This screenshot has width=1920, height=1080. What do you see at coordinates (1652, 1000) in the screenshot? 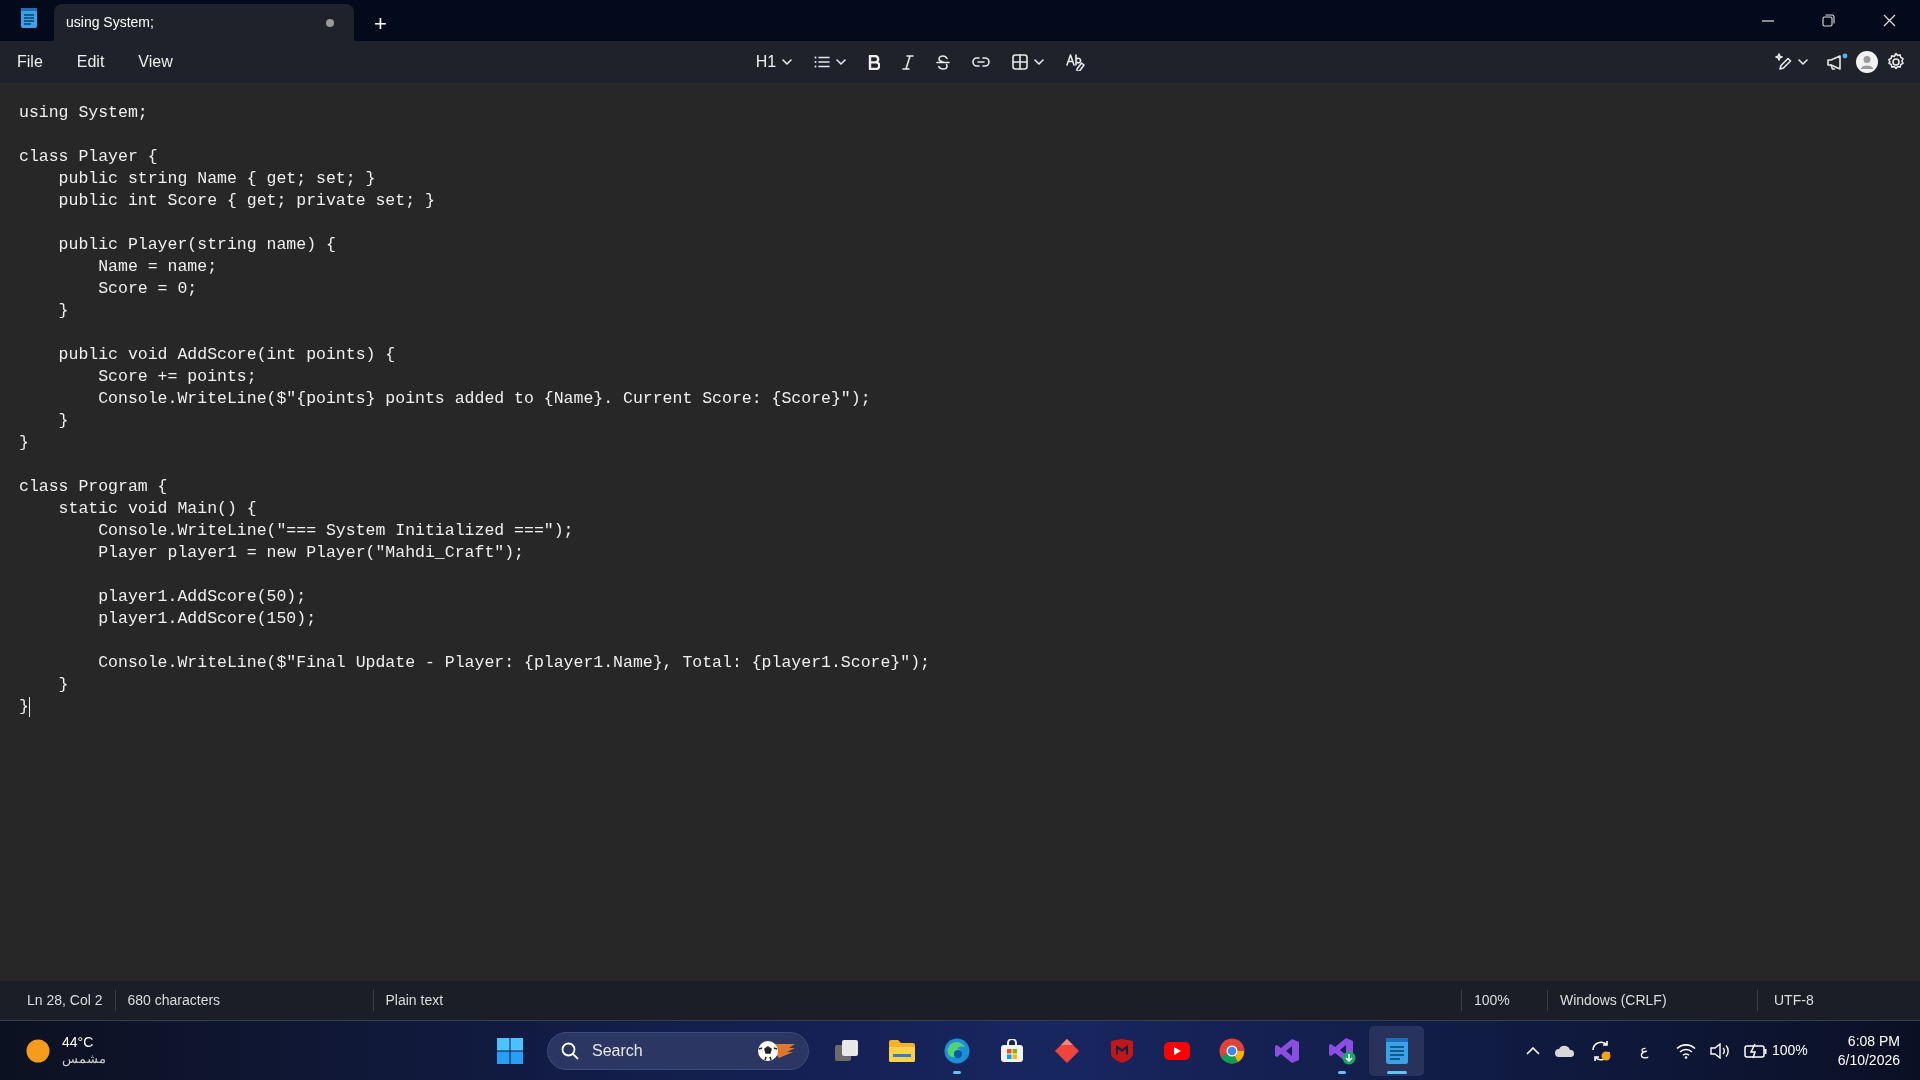
I see `line-ending-type: Windows (CRLF)` at bounding box center [1652, 1000].